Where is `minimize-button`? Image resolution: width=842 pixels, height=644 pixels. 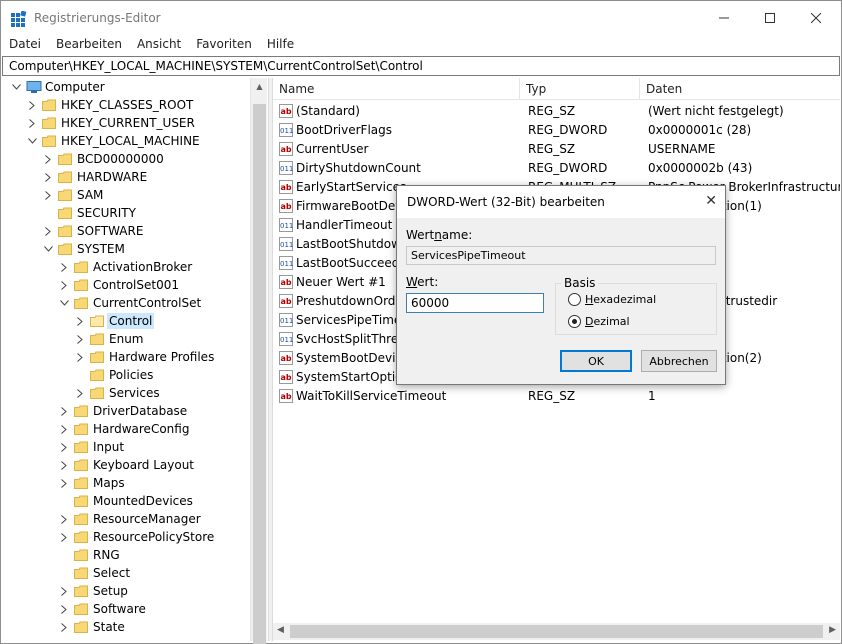 minimize-button is located at coordinates (724, 18).